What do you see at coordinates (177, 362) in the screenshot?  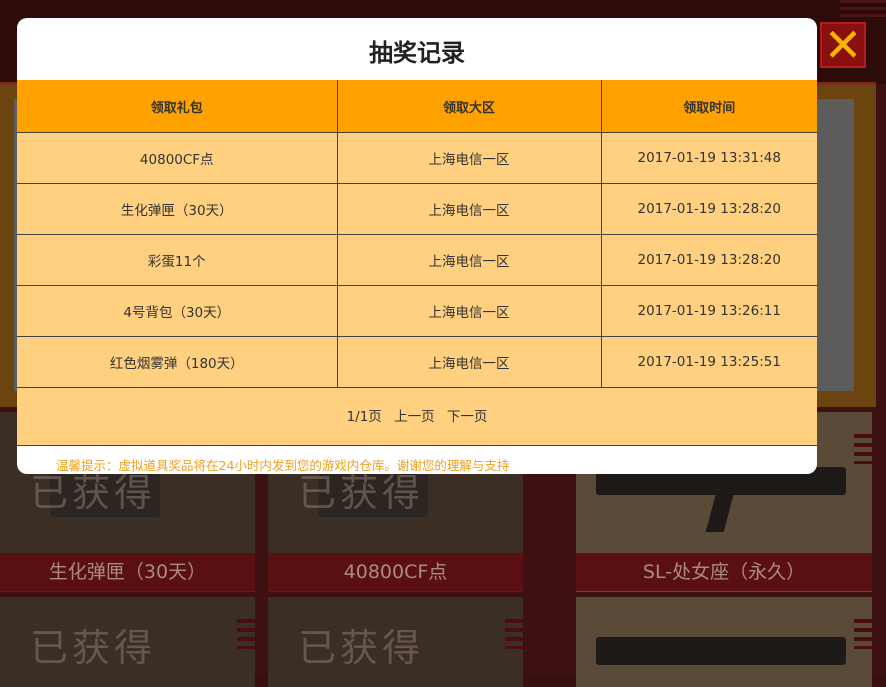 I see `cell-gift: 红色烟雾弹（180天）` at bounding box center [177, 362].